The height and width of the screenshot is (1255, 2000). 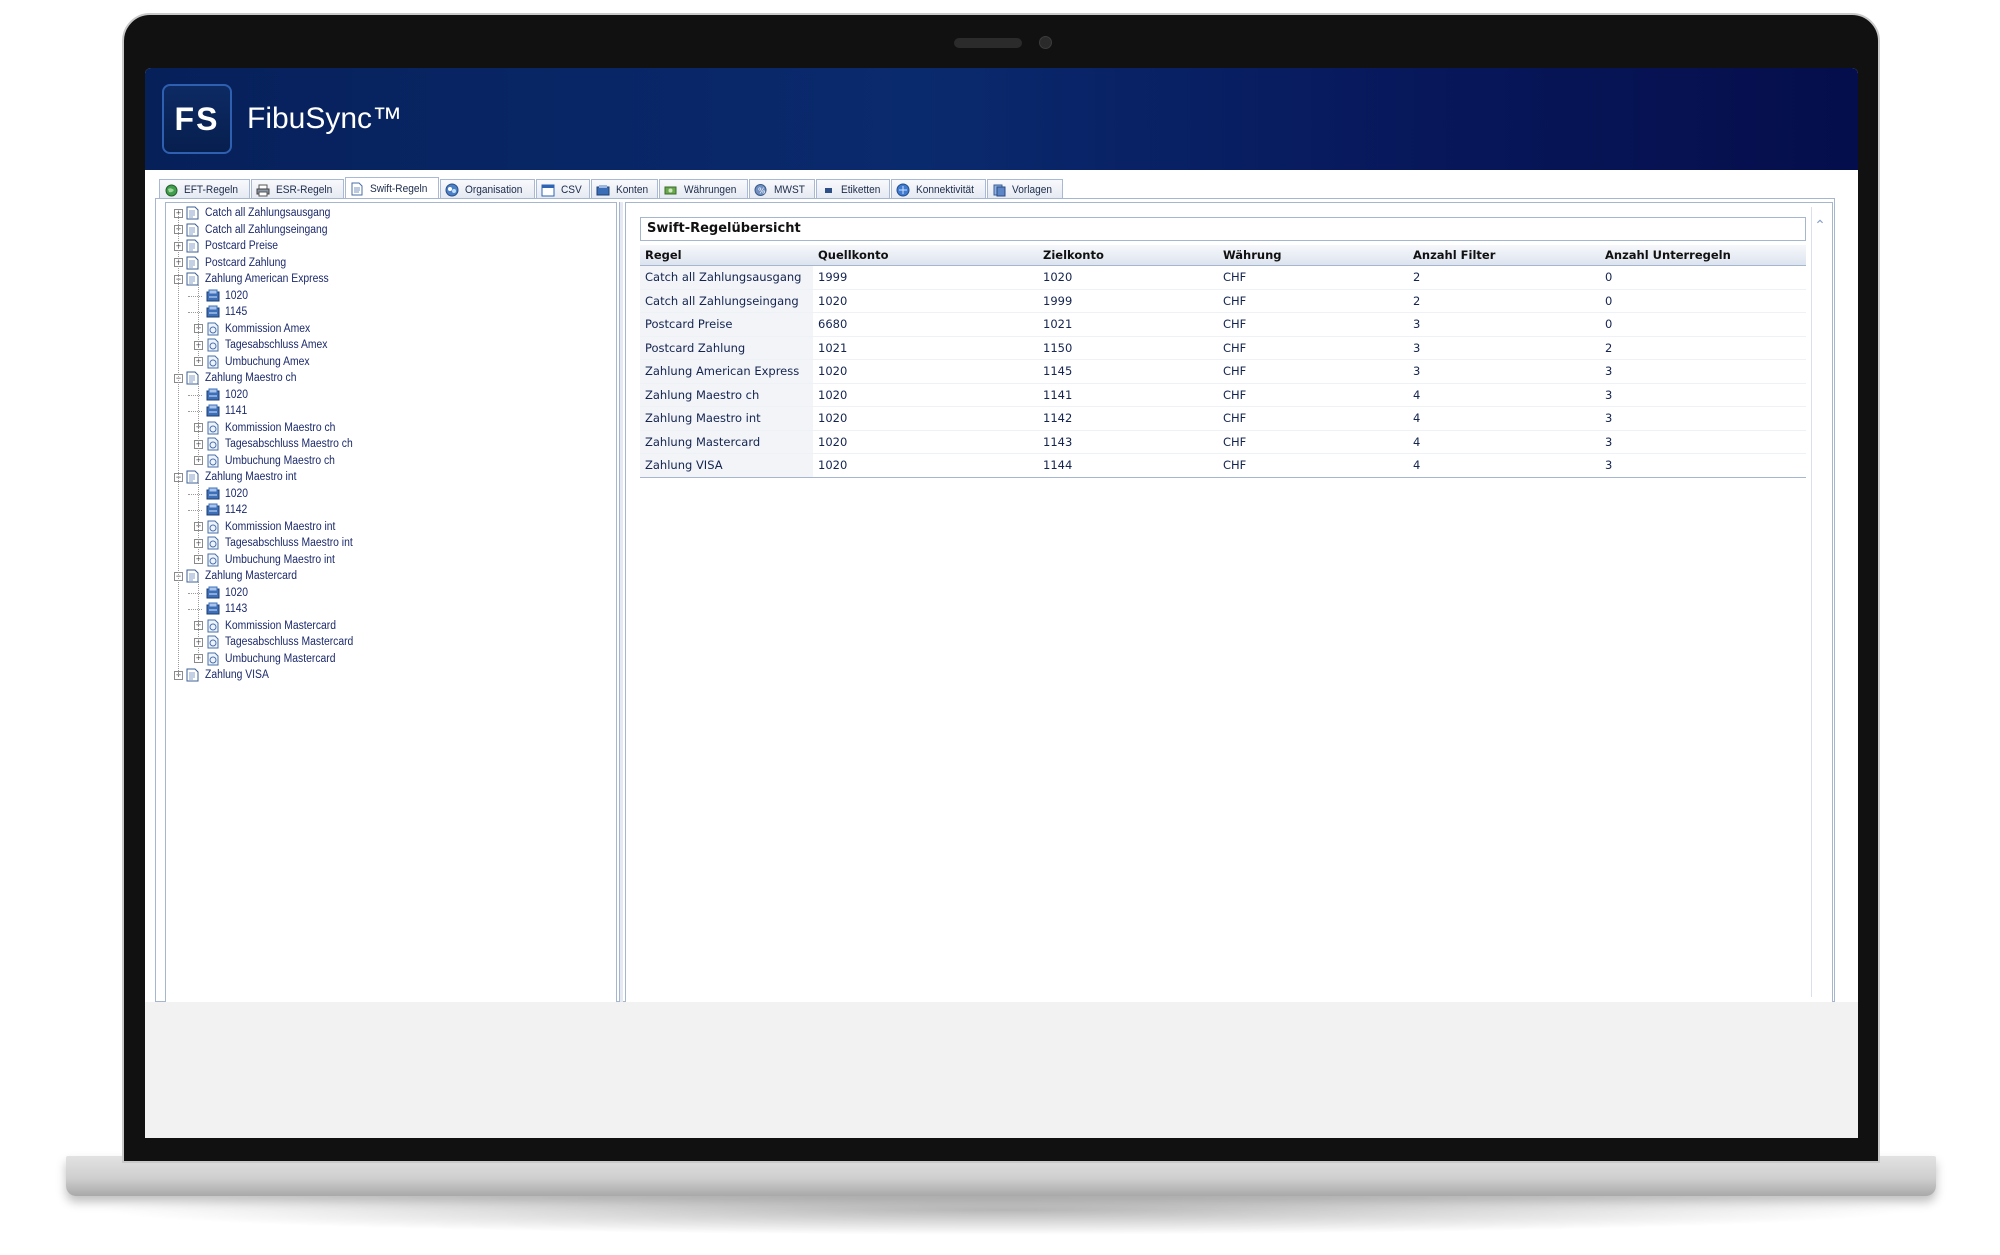 What do you see at coordinates (267, 279) in the screenshot?
I see `tree-node-label: Zahlung American Express` at bounding box center [267, 279].